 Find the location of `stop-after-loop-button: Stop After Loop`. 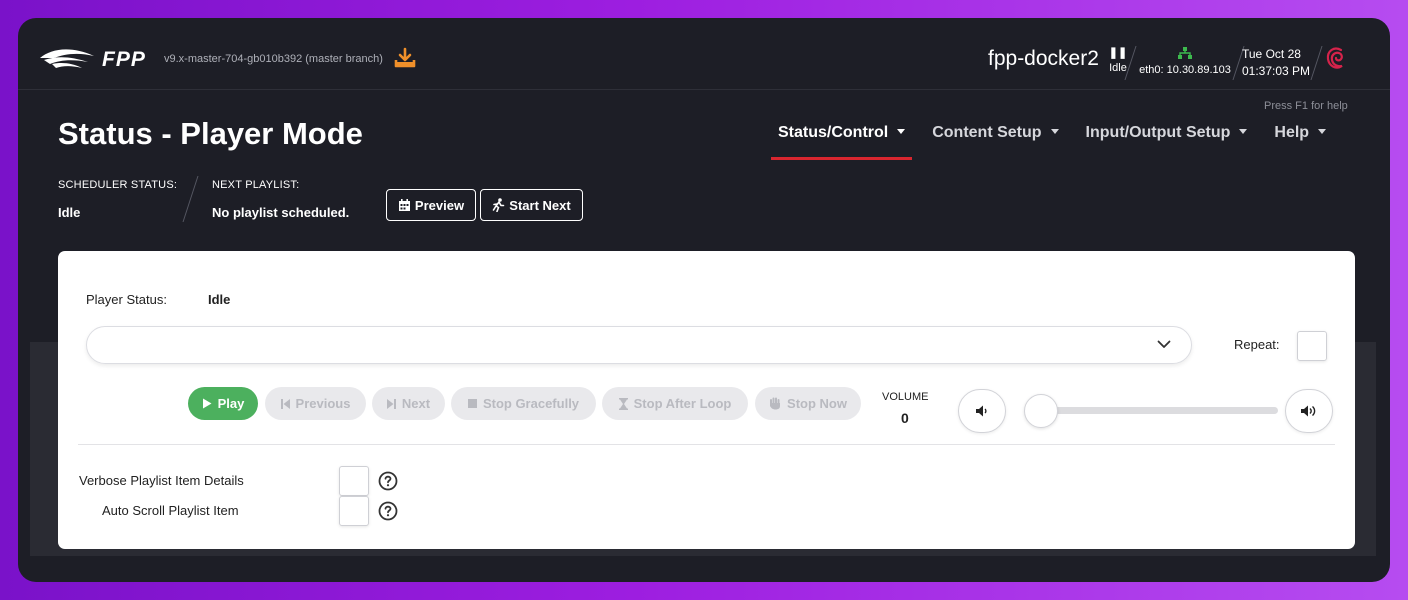

stop-after-loop-button: Stop After Loop is located at coordinates (675, 403).